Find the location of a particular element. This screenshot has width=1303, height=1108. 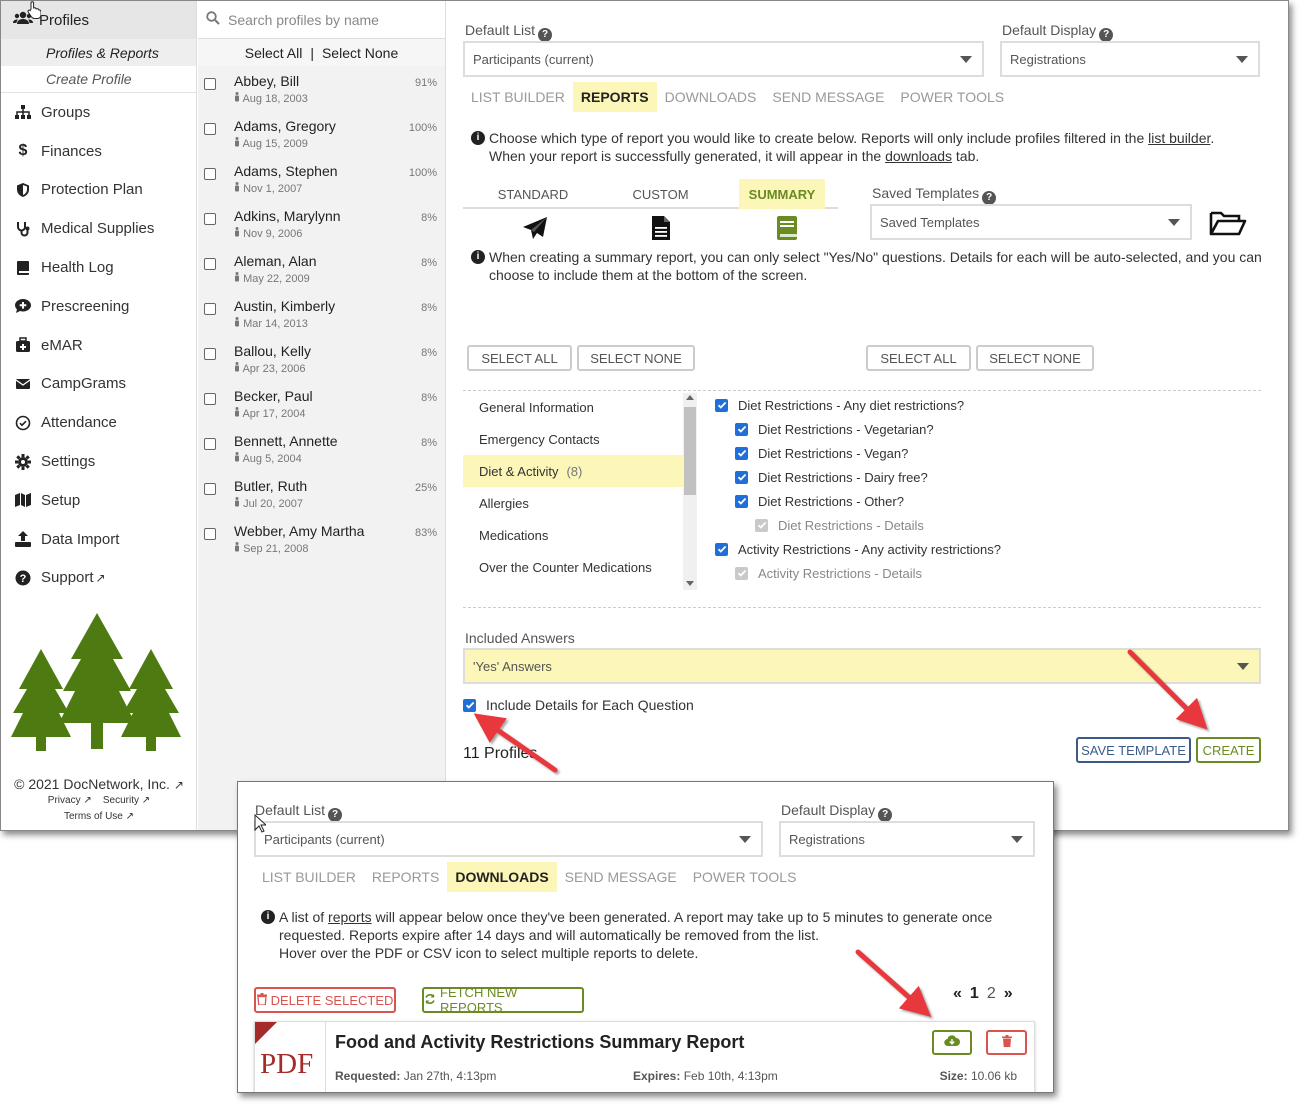

saved-templates-select: Saved Templates is located at coordinates (1031, 222).